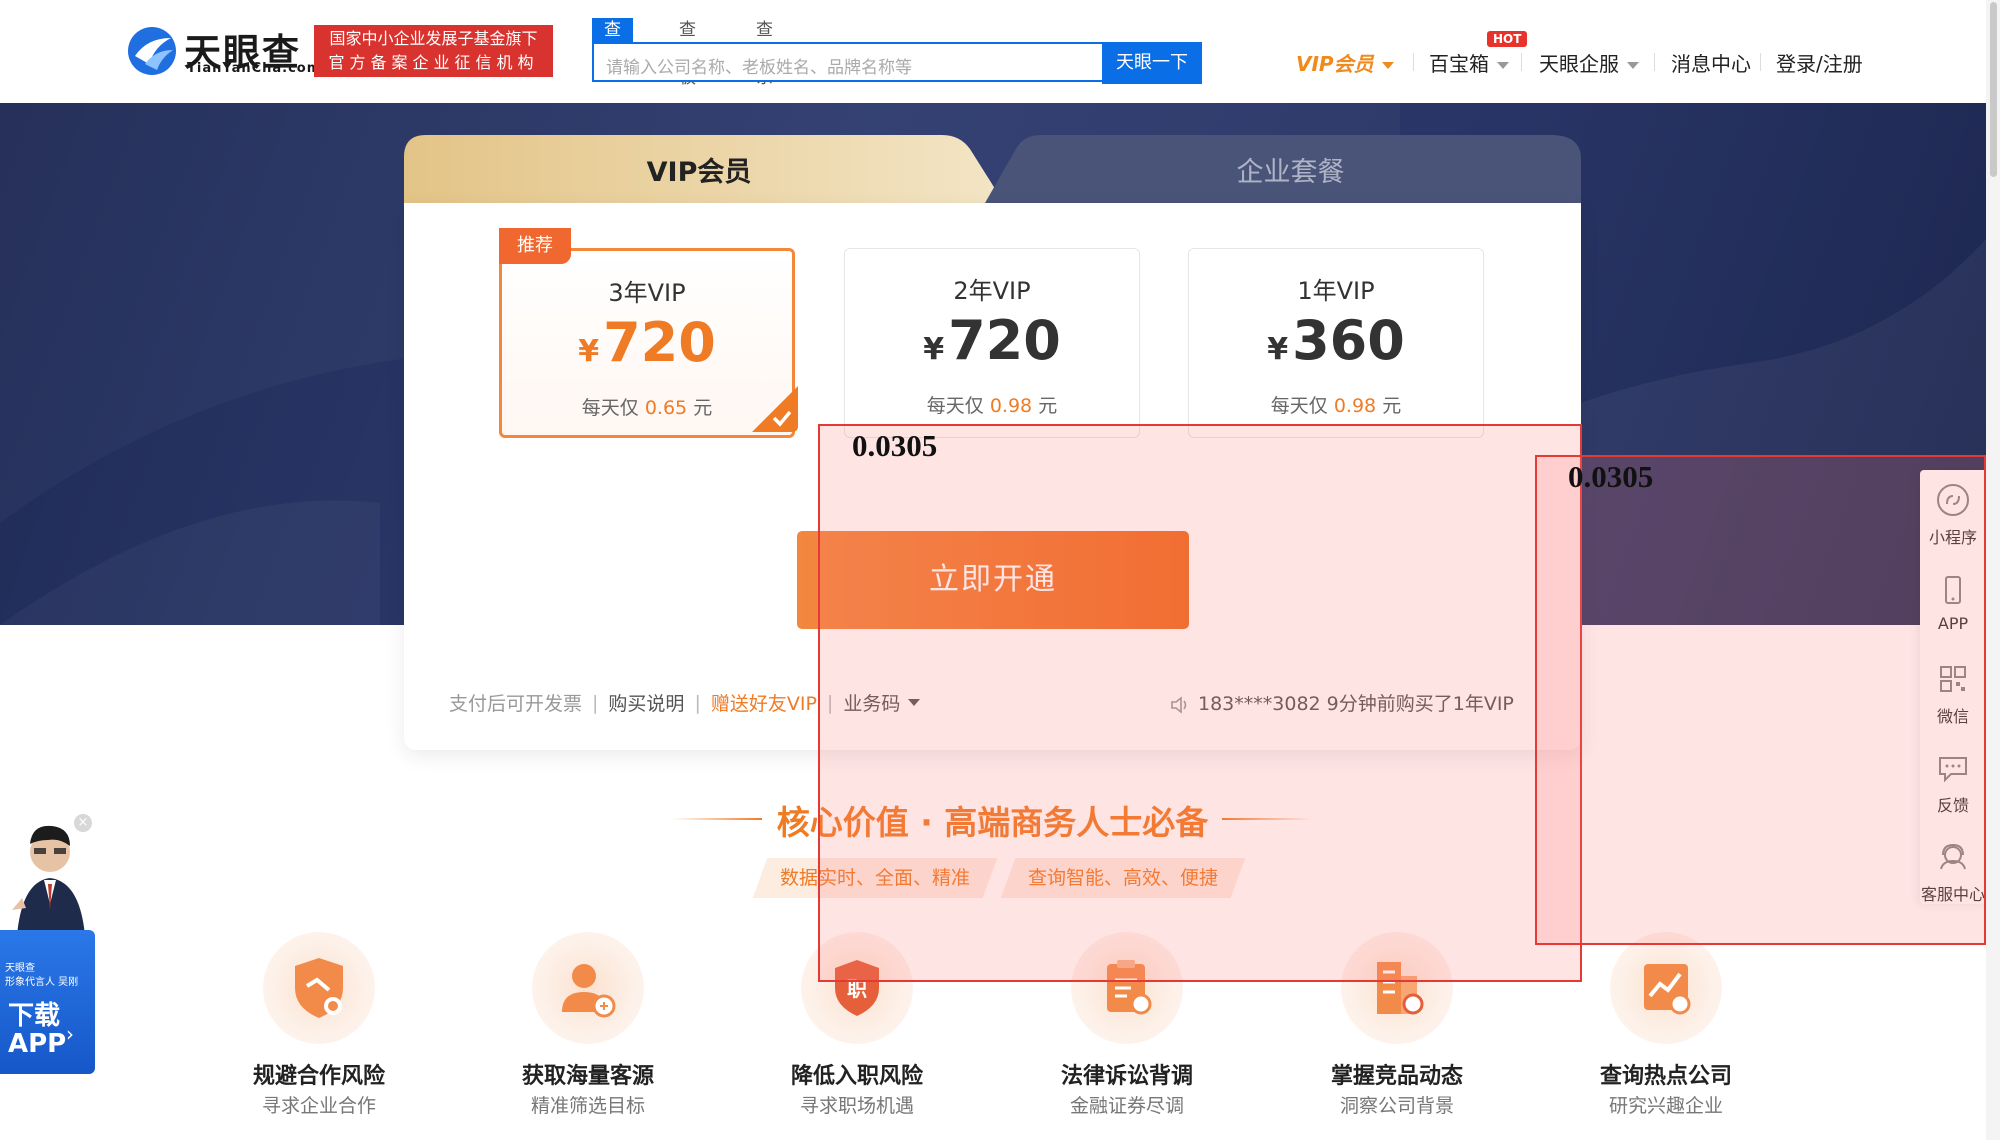 The height and width of the screenshot is (1140, 2000). I want to click on download-app-button: 下载 APP, so click(38, 1030).